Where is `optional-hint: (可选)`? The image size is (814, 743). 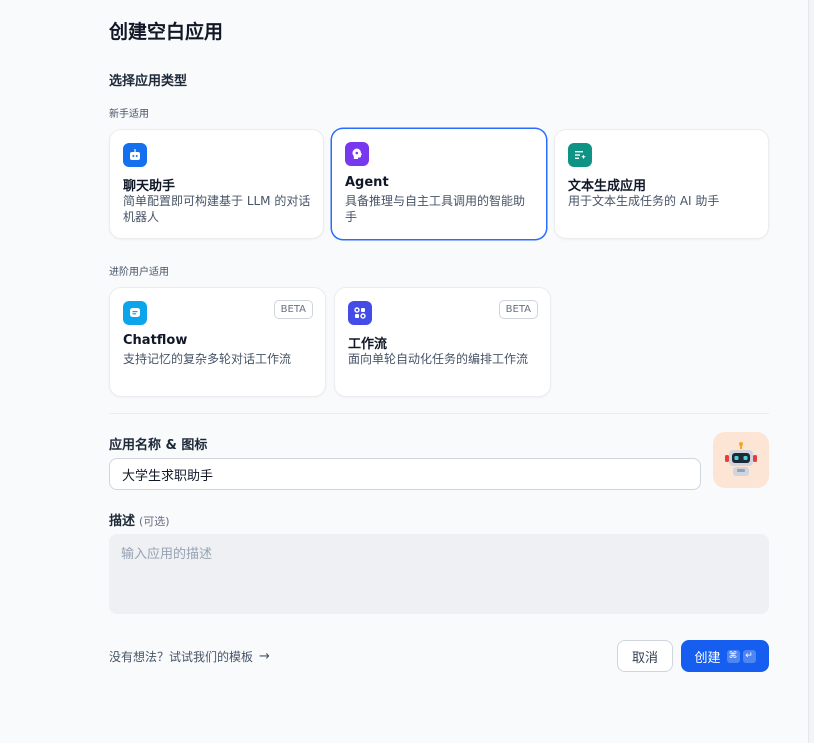
optional-hint: (可选) is located at coordinates (154, 521).